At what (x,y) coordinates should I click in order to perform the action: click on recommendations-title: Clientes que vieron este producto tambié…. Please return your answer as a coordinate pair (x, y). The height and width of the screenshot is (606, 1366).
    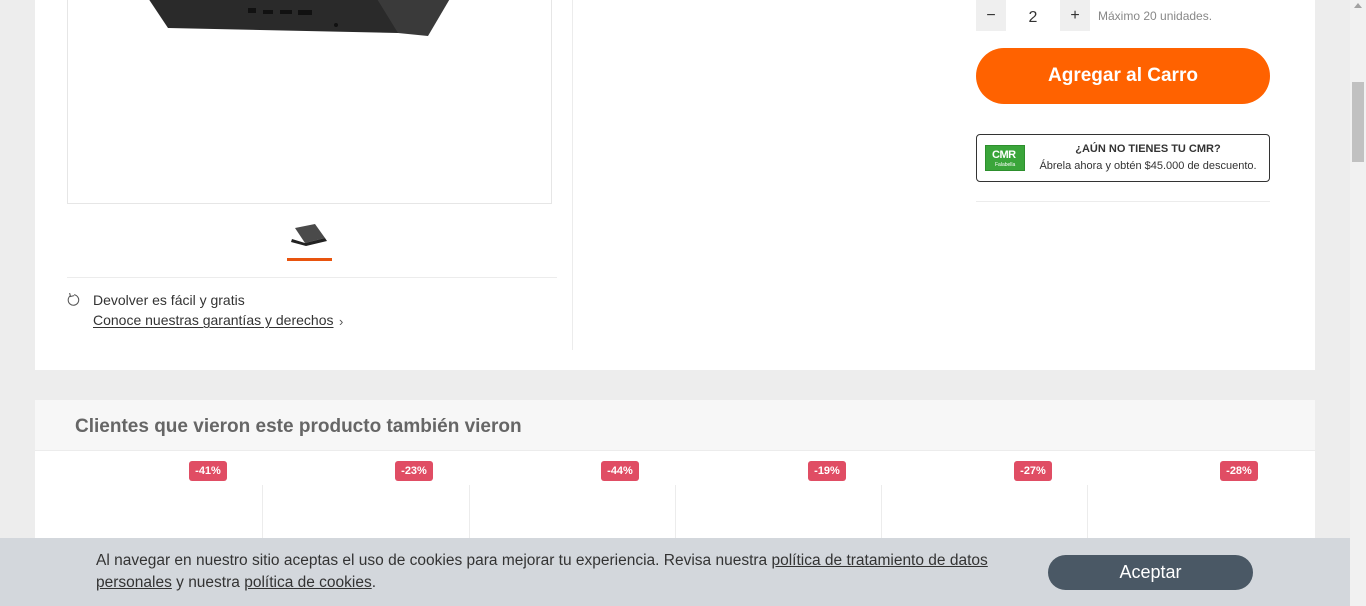
    Looking at the image, I should click on (298, 426).